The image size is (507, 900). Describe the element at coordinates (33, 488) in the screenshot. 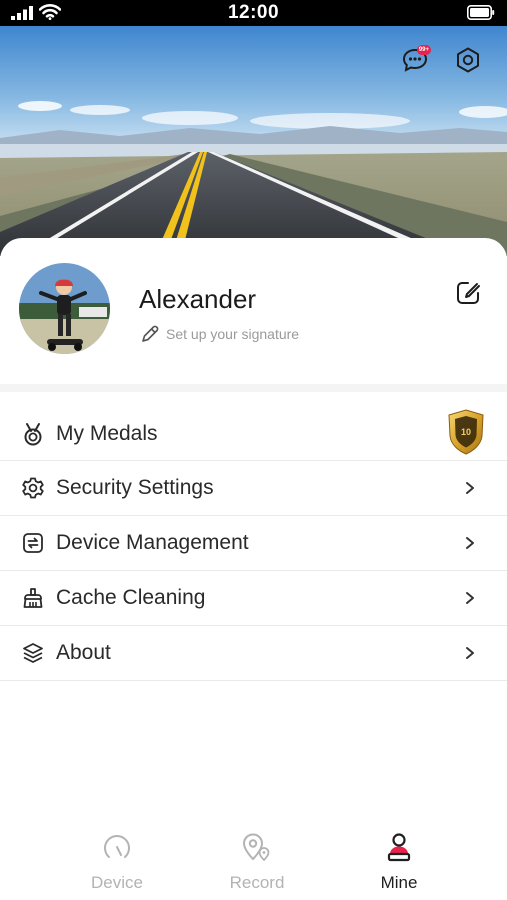

I see `gear-icon` at that location.